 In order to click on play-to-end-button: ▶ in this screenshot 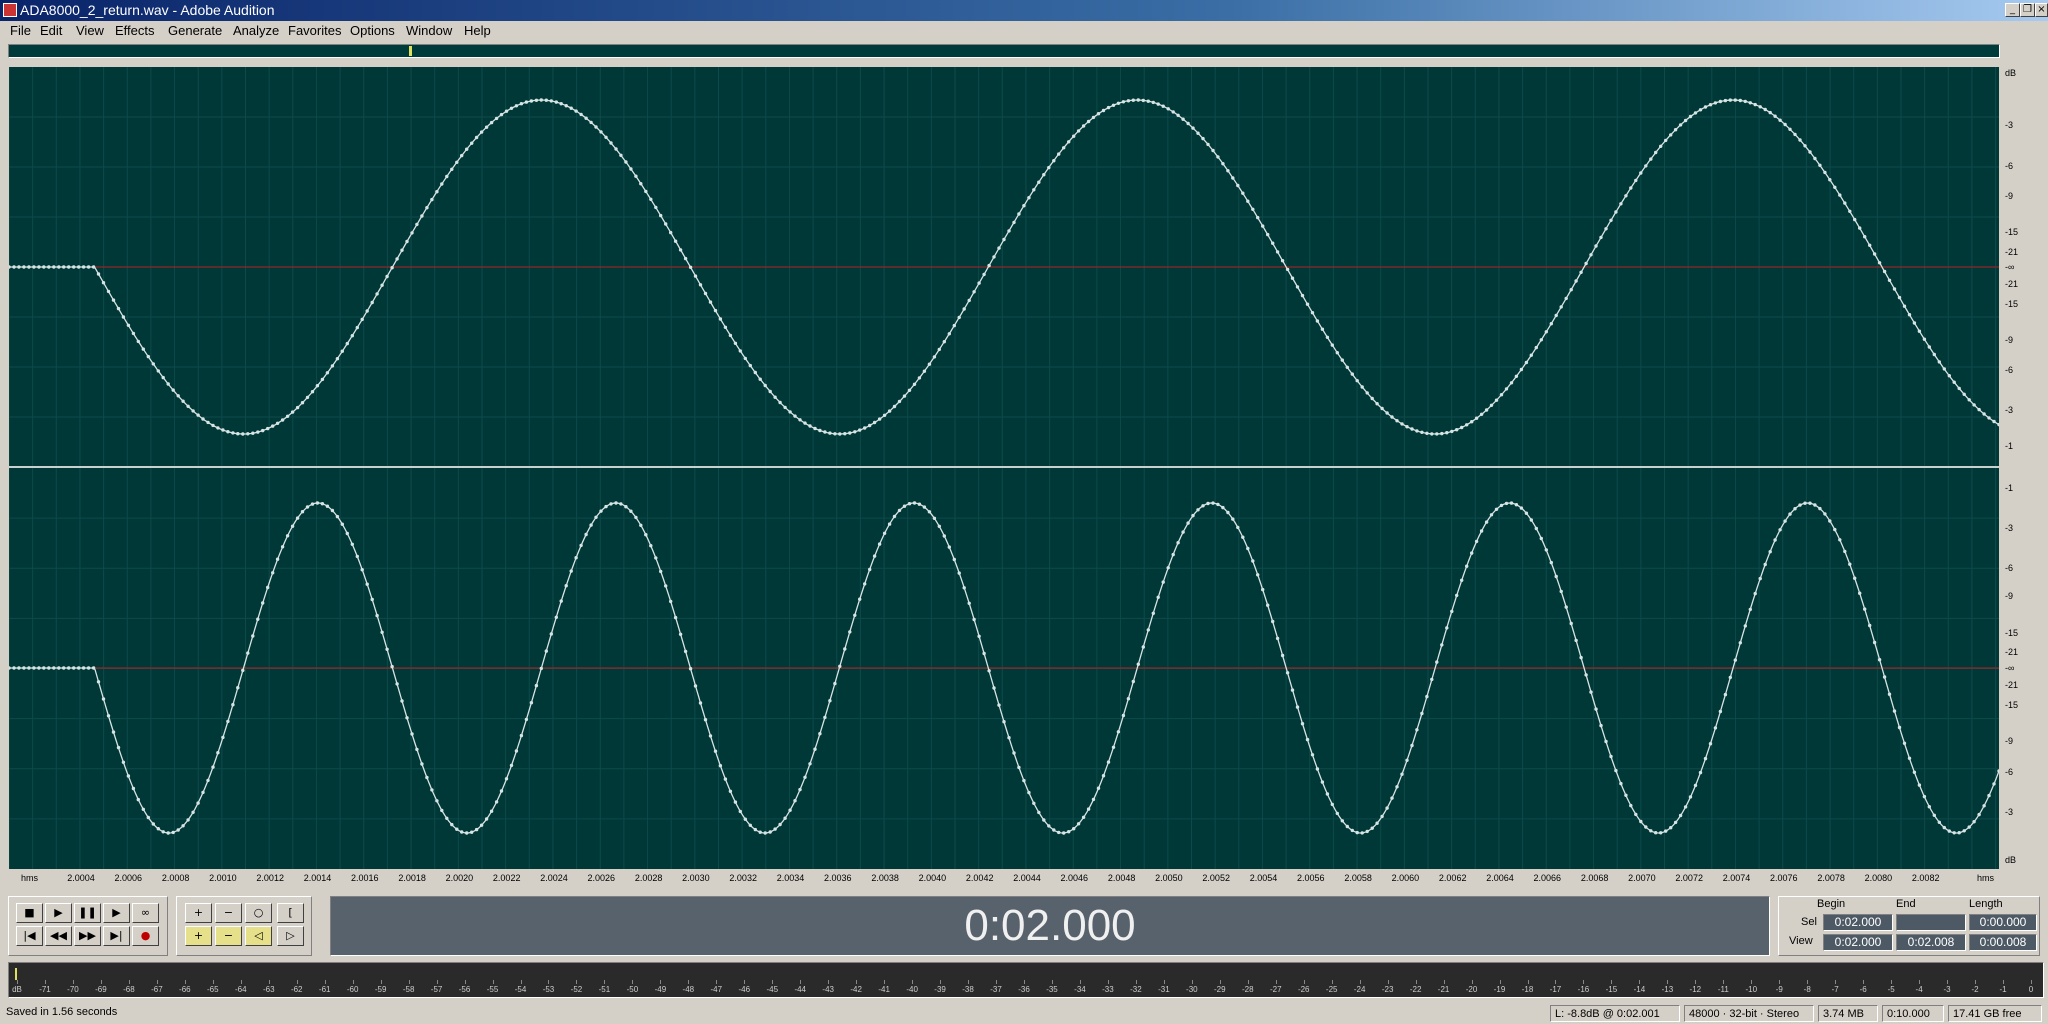, I will do `click(116, 913)`.